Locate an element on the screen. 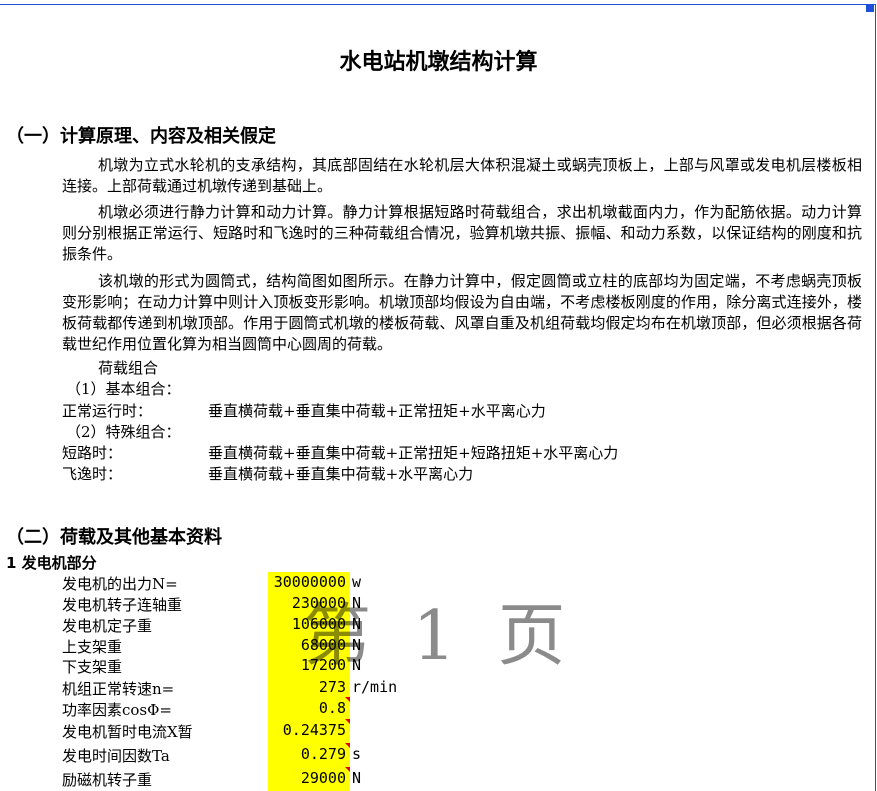 The width and height of the screenshot is (877, 791). data-row-label: 机组正常转速n= is located at coordinates (118, 689).